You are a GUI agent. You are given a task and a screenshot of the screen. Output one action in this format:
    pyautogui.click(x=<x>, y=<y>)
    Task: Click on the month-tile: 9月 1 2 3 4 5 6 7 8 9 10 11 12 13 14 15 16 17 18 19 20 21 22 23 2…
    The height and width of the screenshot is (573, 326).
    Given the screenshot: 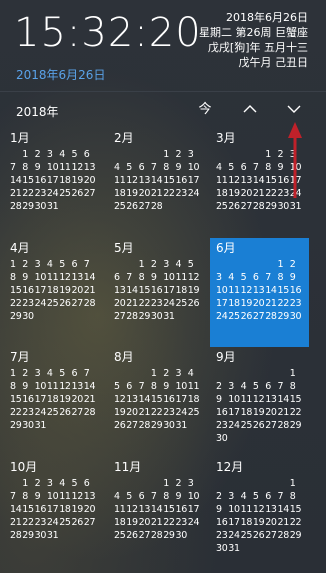 What is the action you would take?
    pyautogui.click(x=259, y=401)
    